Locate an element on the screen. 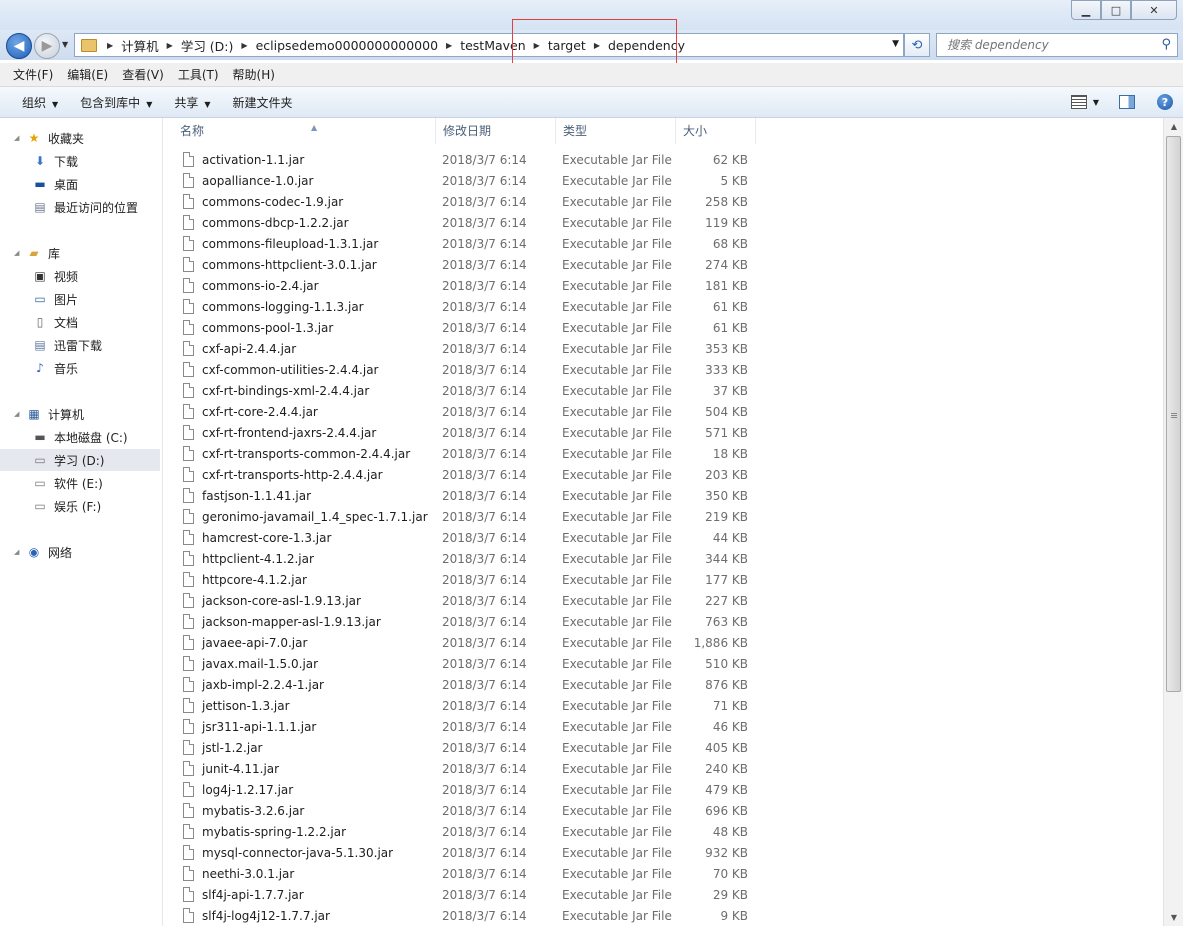  nav-item-drive-c: ▬ 本地磁盘 (C:) is located at coordinates (80, 437).